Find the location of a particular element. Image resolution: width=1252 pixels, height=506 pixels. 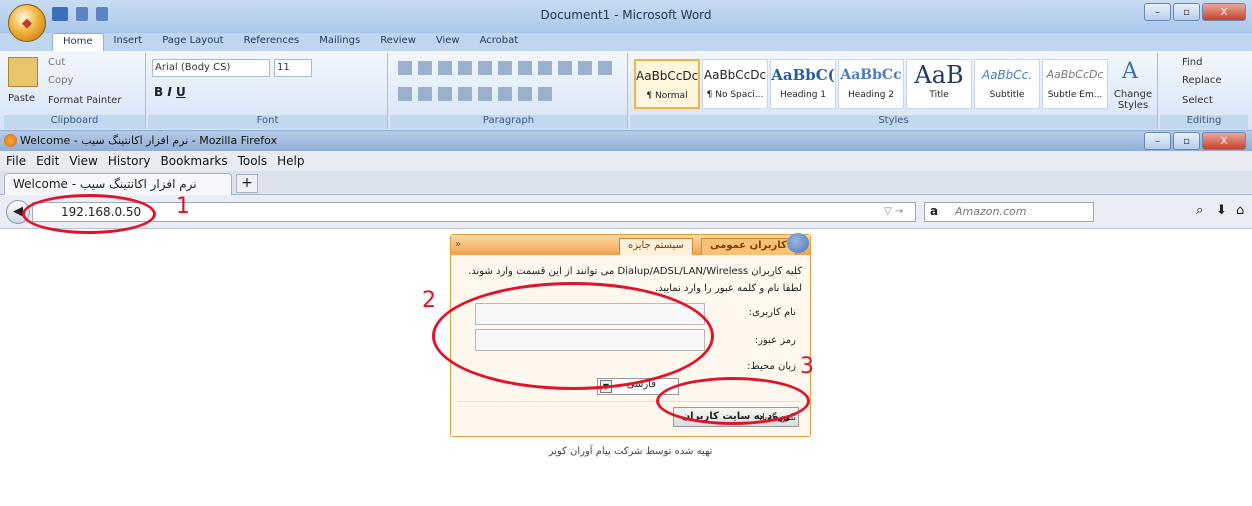

menu-view: View is located at coordinates (83, 161).